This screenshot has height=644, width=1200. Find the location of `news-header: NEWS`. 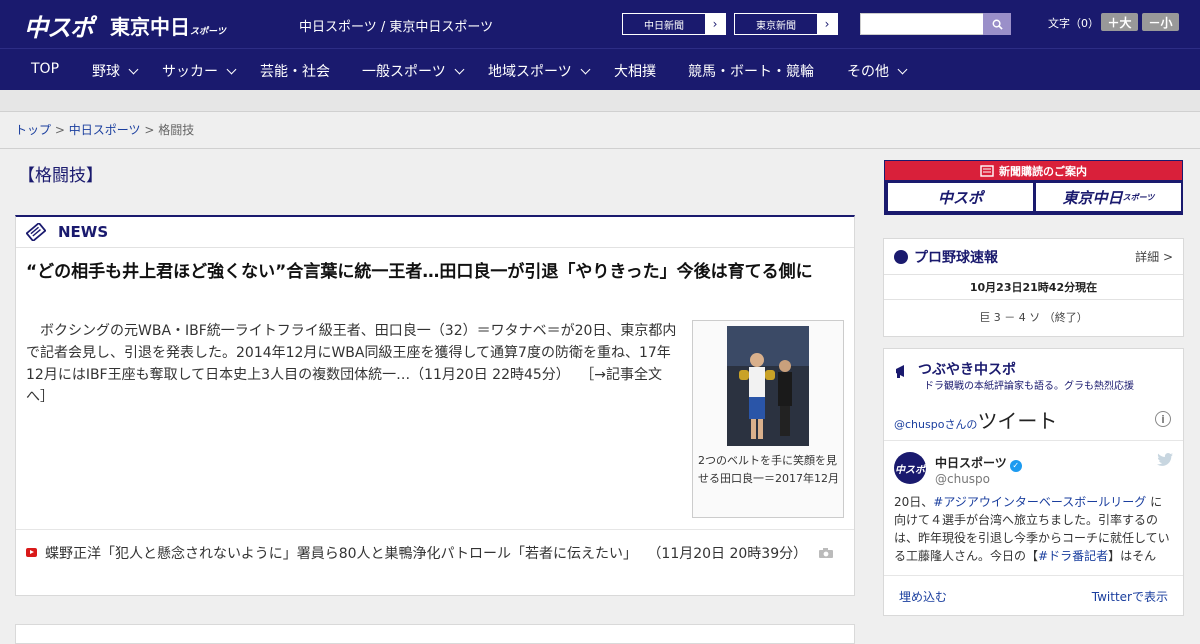

news-header: NEWS is located at coordinates (435, 232).